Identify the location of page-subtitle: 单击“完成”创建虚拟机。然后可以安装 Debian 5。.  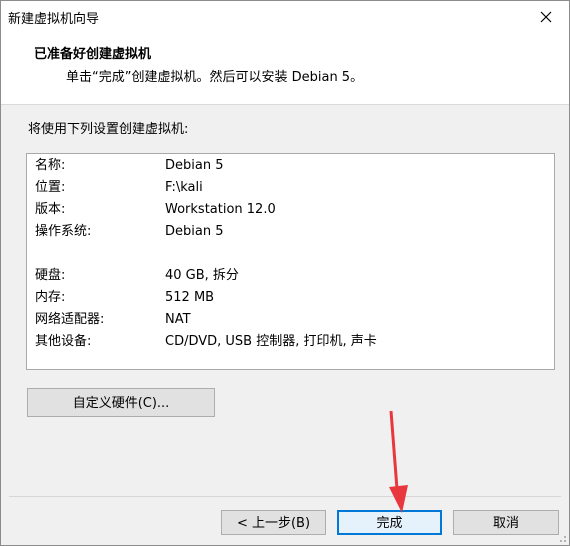
(215, 77).